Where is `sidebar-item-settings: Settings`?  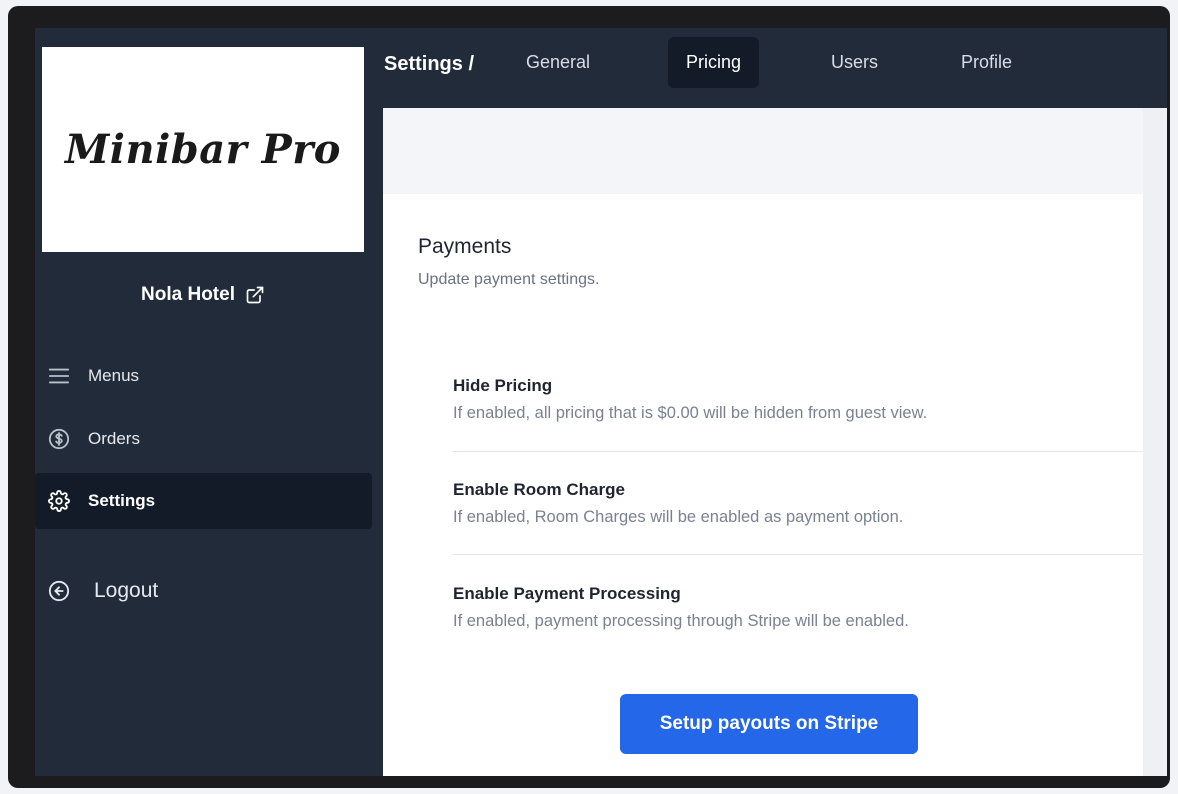 sidebar-item-settings: Settings is located at coordinates (203, 501).